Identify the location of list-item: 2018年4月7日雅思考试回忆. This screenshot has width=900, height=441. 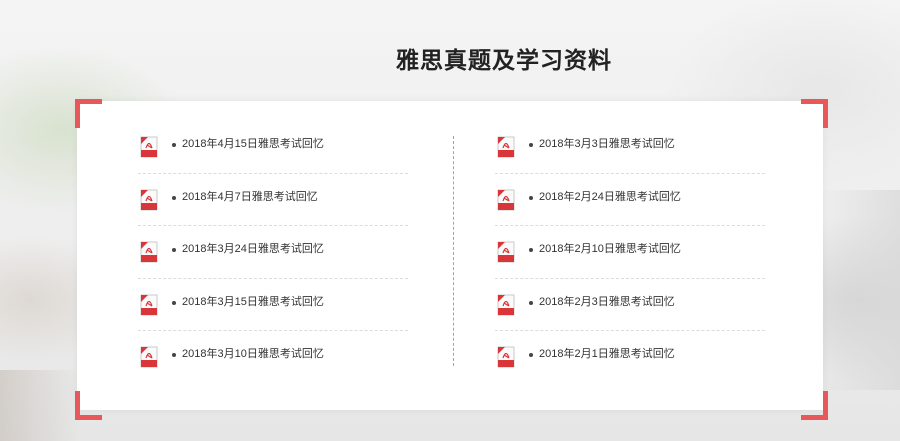
(273, 200).